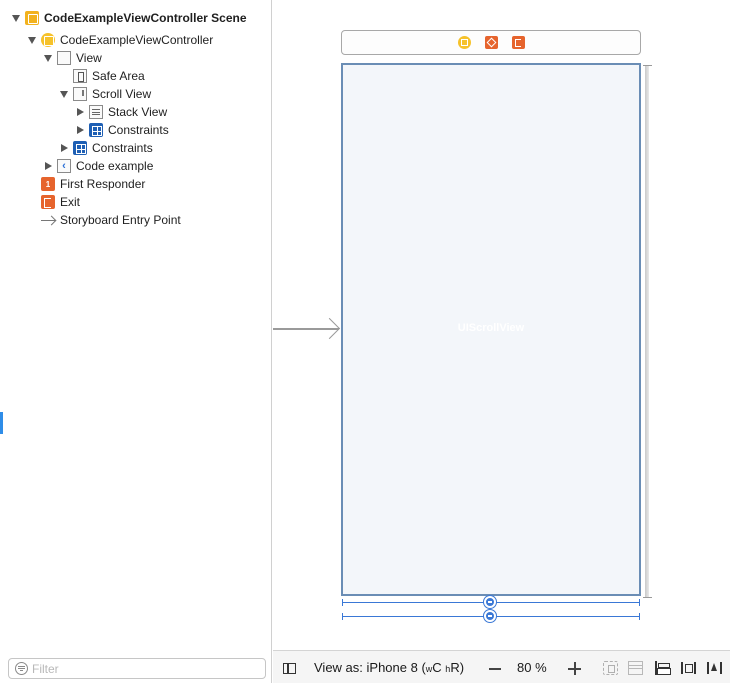  What do you see at coordinates (455, 667) in the screenshot?
I see `height-class: R` at bounding box center [455, 667].